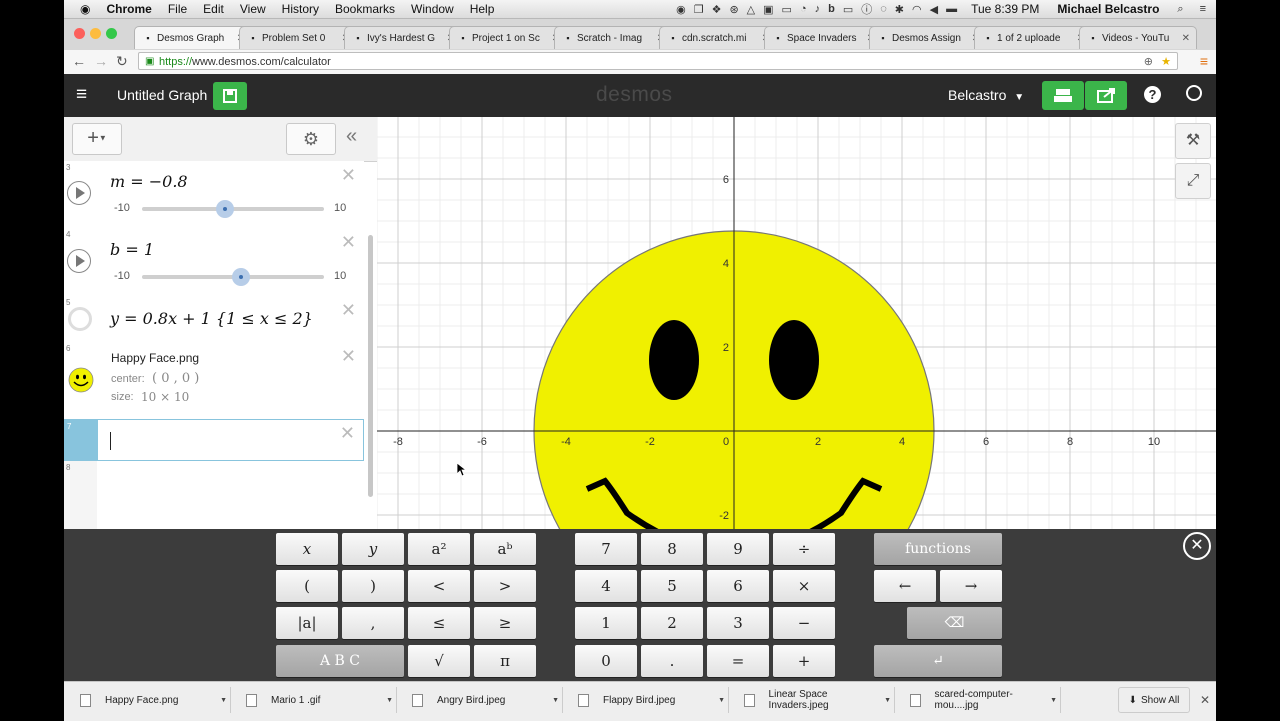 This screenshot has width=1280, height=721. Describe the element at coordinates (307, 623) in the screenshot. I see `key-left-8: |a|` at that location.